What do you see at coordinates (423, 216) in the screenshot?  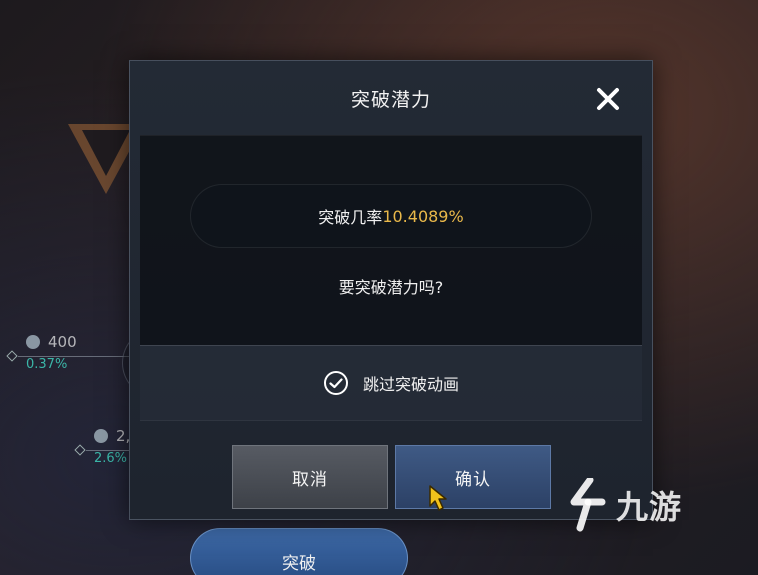 I see `success-rate-value: 10.4089%` at bounding box center [423, 216].